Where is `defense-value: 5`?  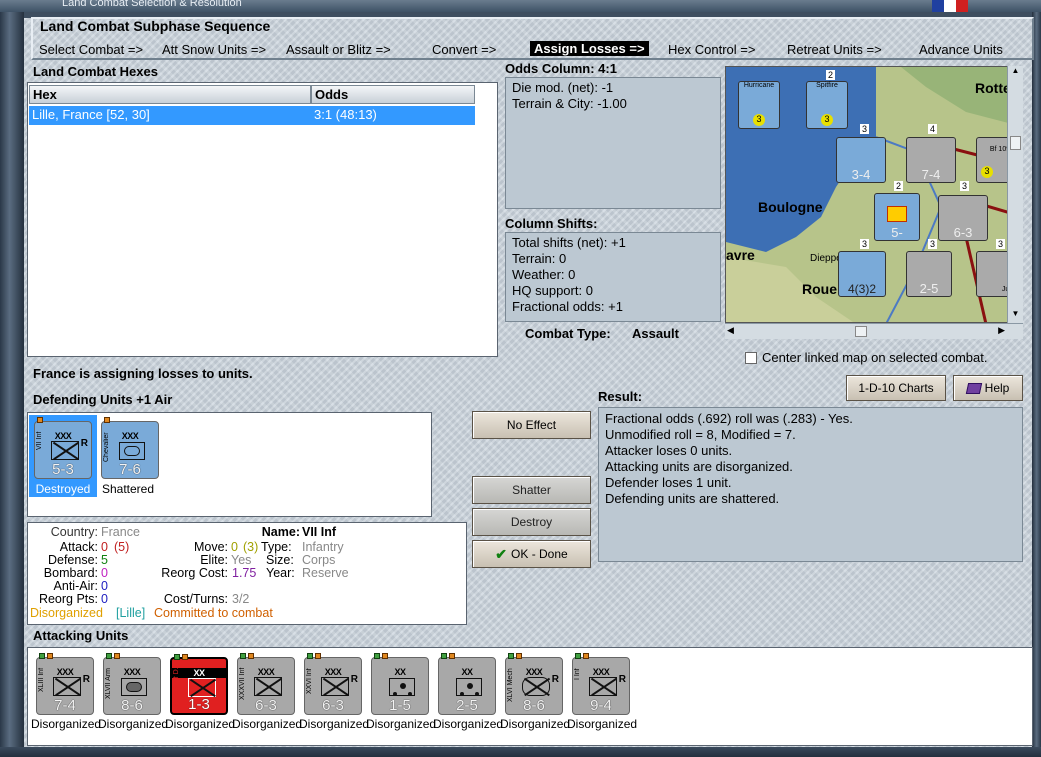 defense-value: 5 is located at coordinates (104, 560).